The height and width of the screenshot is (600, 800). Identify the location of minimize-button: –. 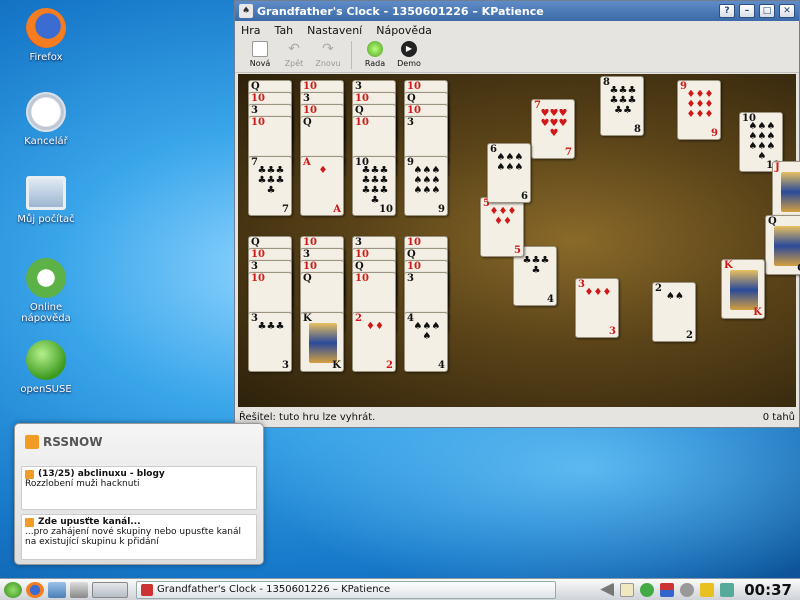
(747, 11).